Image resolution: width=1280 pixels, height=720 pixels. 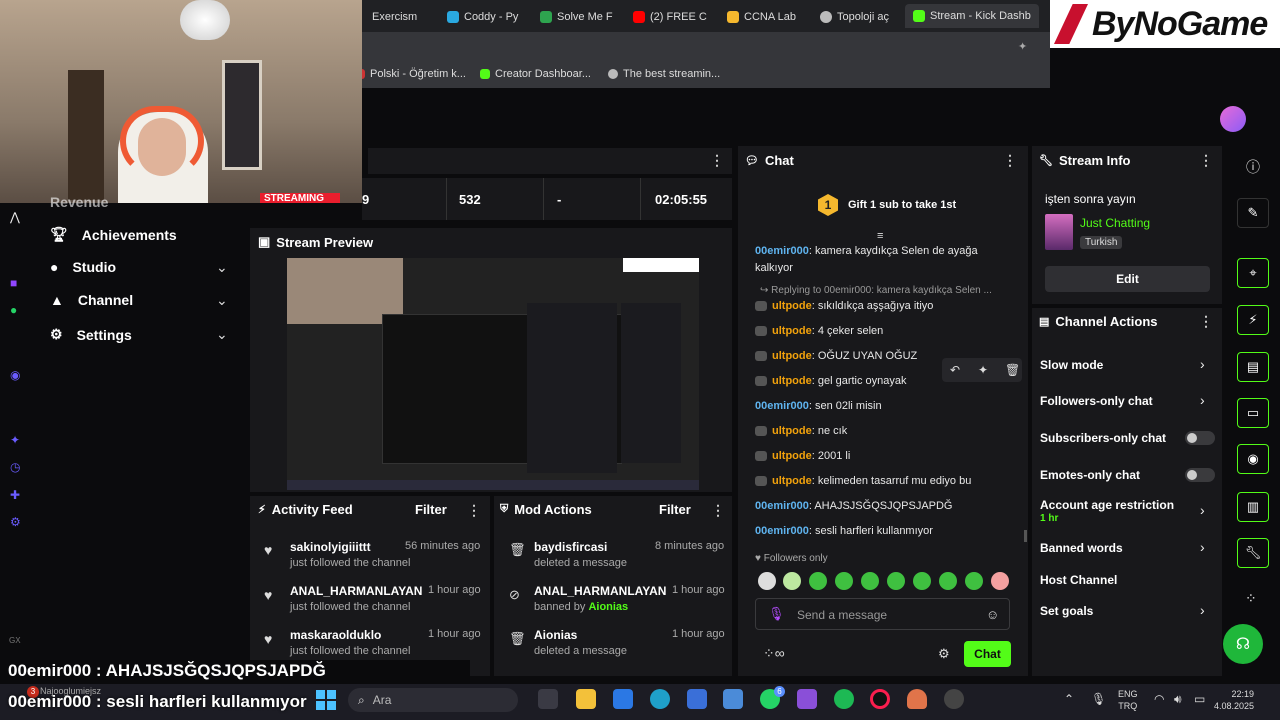 I want to click on chat-message: 00emir000: sesli harfleri kullanmıyor, so click(x=844, y=531).